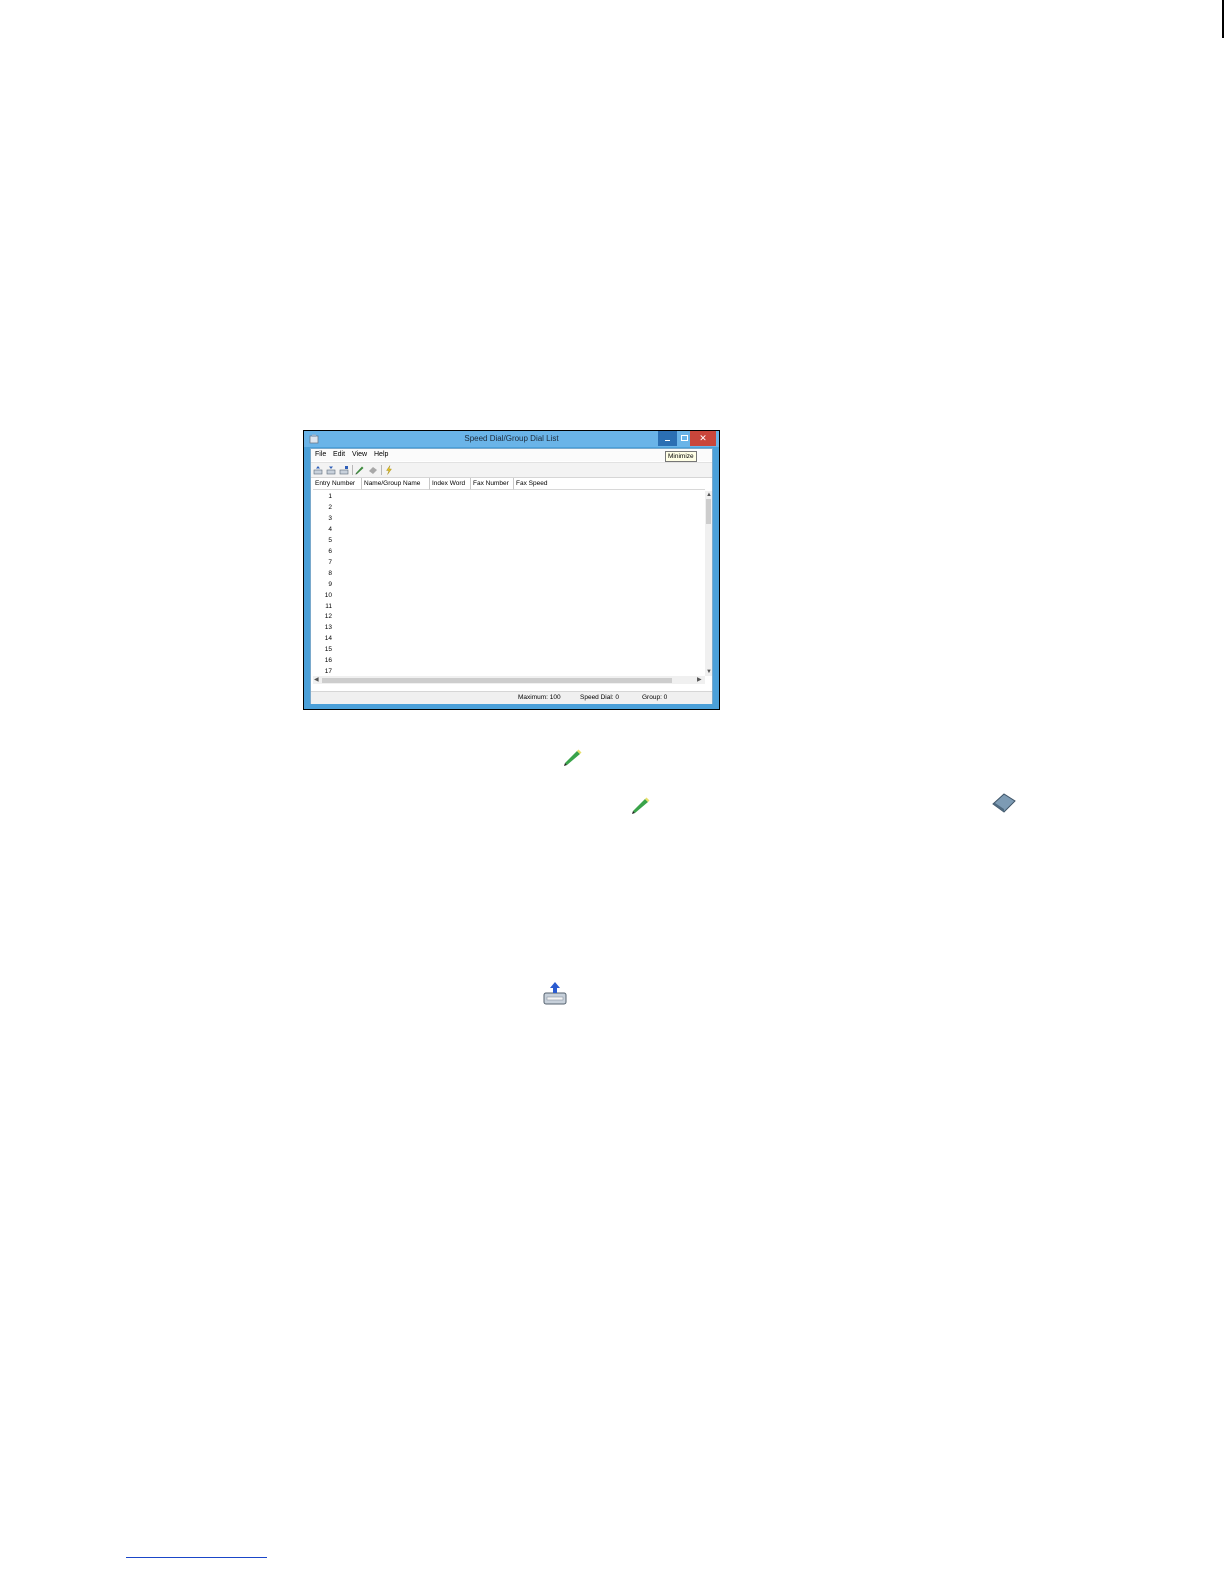 The height and width of the screenshot is (1584, 1224). I want to click on table-row: 11, so click(509, 606).